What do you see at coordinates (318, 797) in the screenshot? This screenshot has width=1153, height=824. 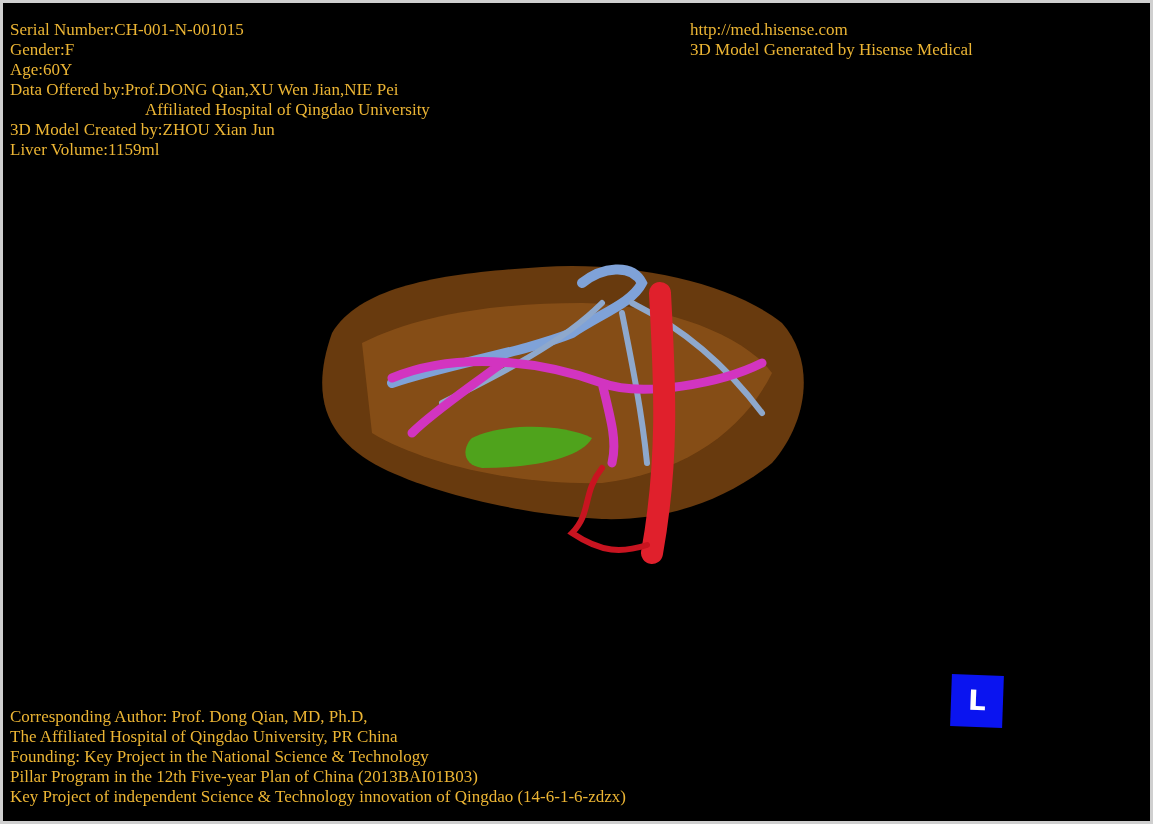 I see `footer-line: Key Project of independent Science & Technology innovation of Qingdao (14-6-1-6-zdzx)` at bounding box center [318, 797].